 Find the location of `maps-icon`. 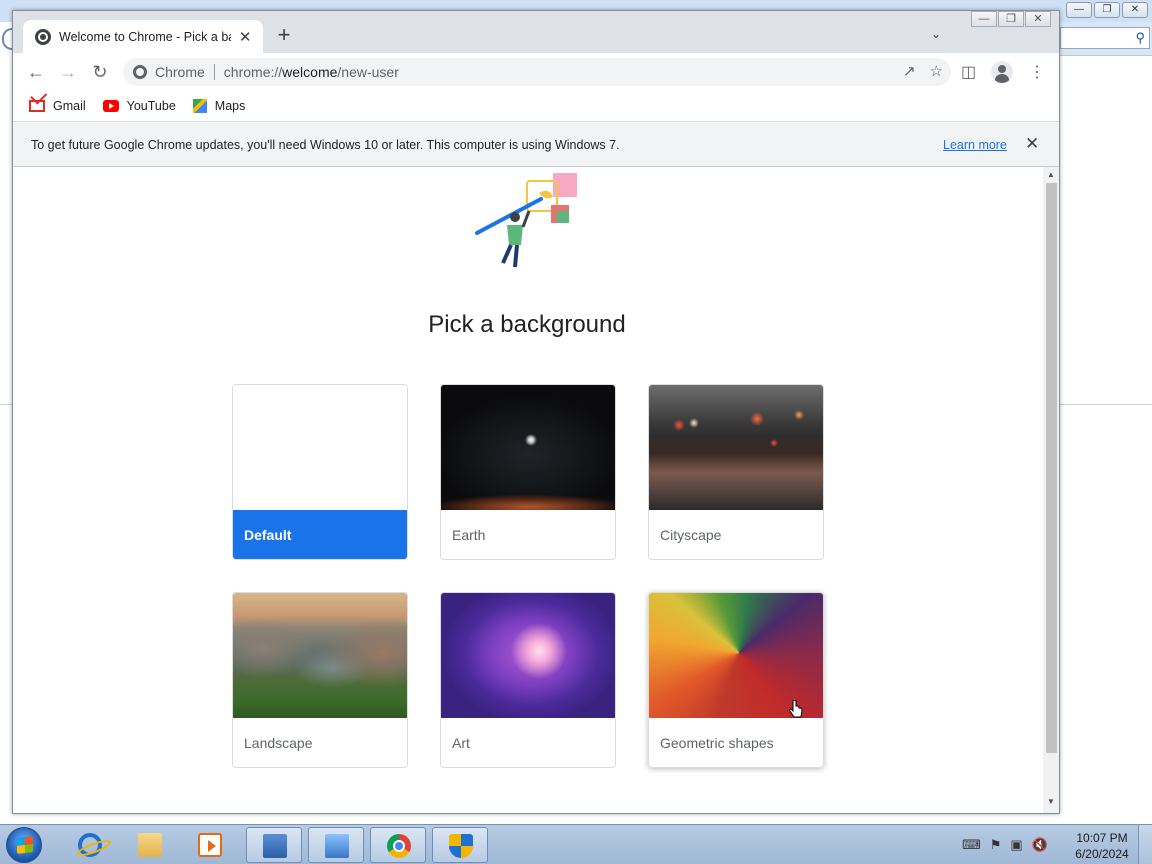

maps-icon is located at coordinates (199, 106).